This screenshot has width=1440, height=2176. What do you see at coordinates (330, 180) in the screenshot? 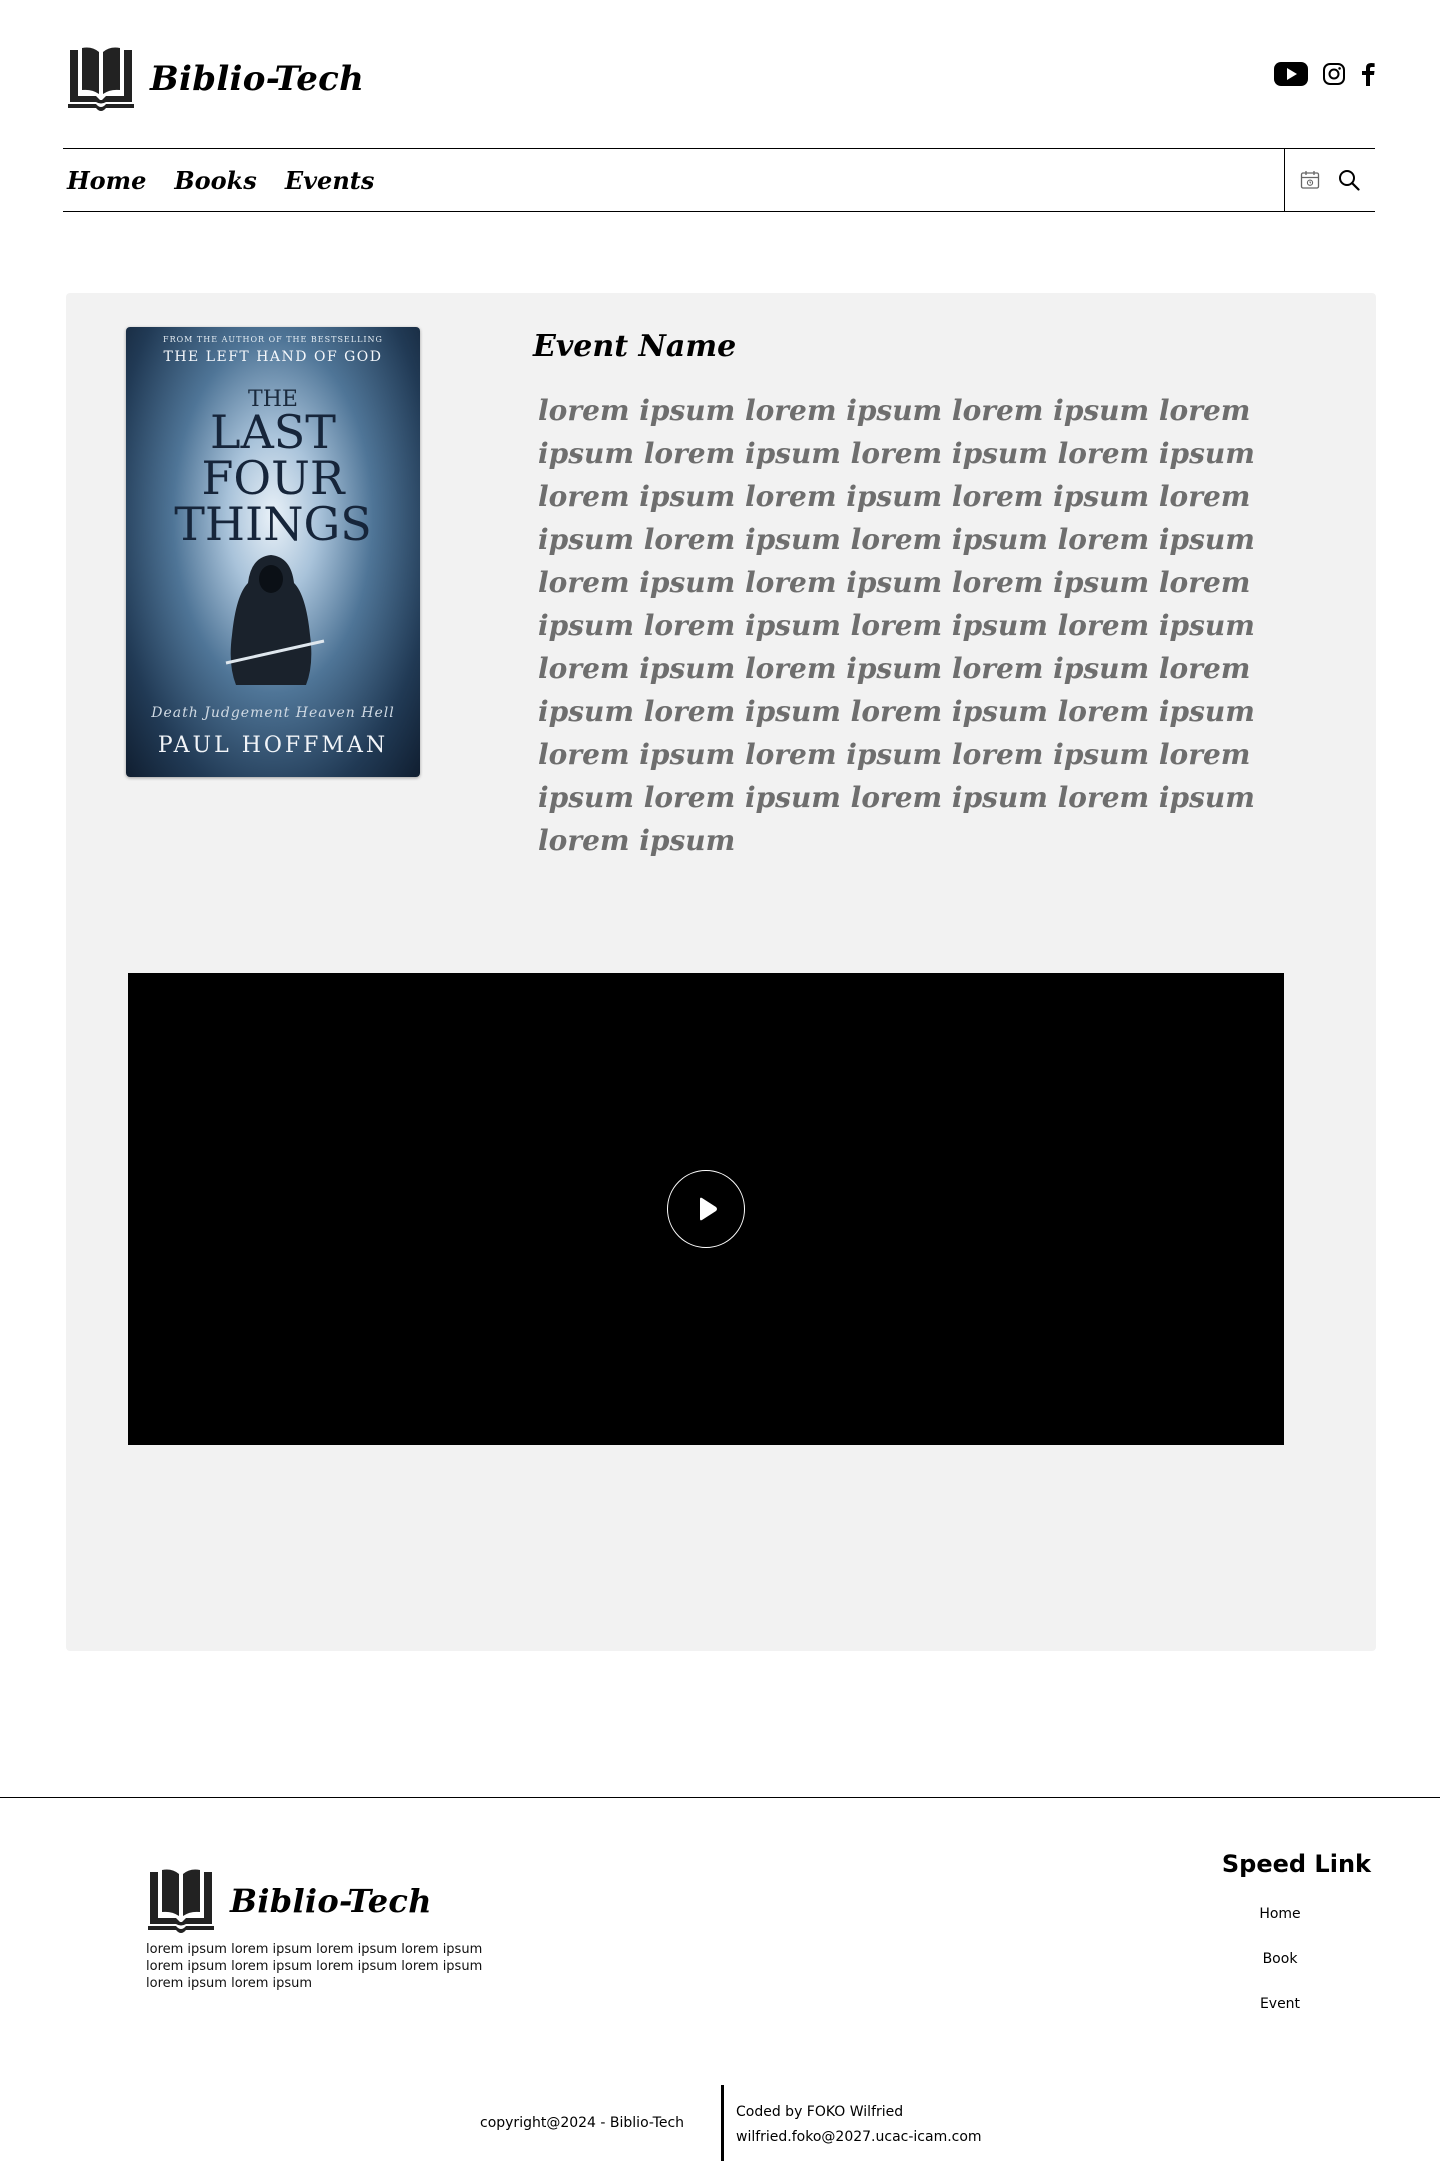
I see `nav-events: Events` at bounding box center [330, 180].